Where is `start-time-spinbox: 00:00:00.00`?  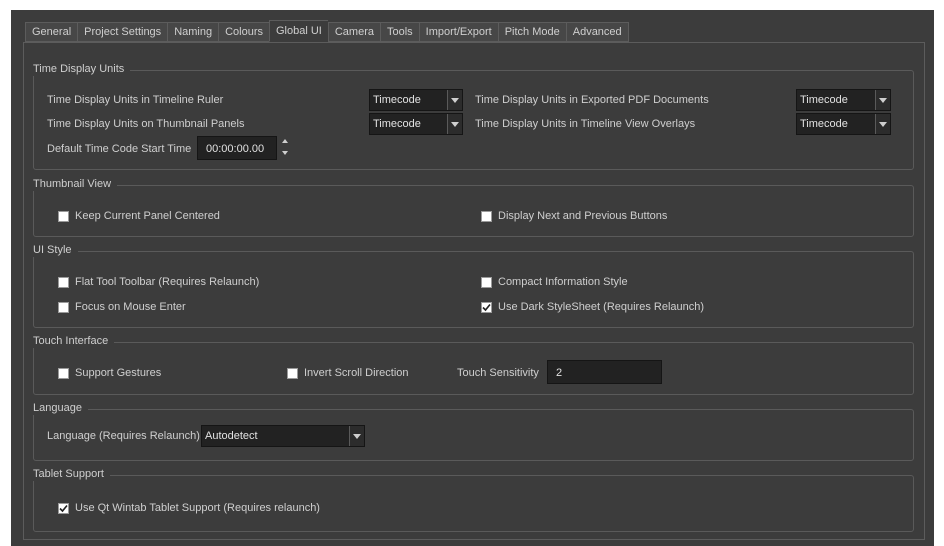
start-time-spinbox: 00:00:00.00 is located at coordinates (237, 148).